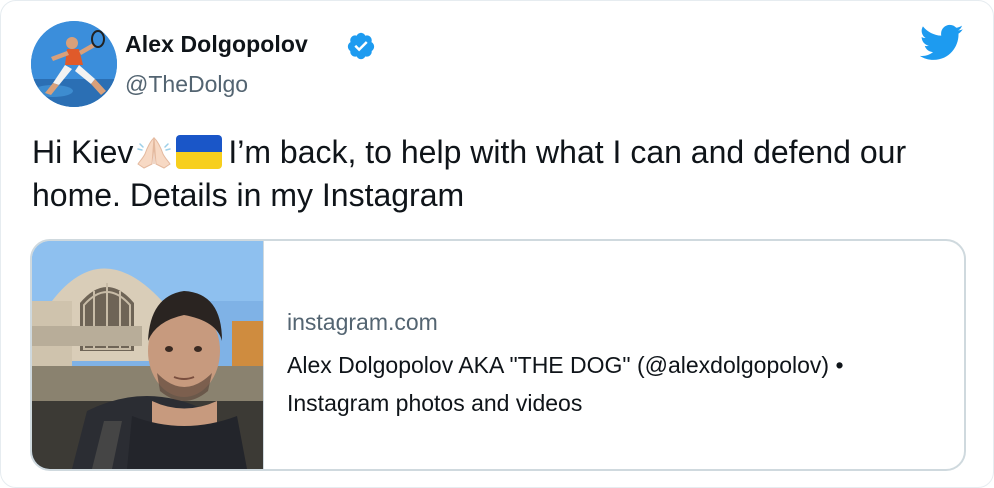 This screenshot has width=994, height=488. What do you see at coordinates (199, 152) in the screenshot?
I see `ukraine-flag-emoji` at bounding box center [199, 152].